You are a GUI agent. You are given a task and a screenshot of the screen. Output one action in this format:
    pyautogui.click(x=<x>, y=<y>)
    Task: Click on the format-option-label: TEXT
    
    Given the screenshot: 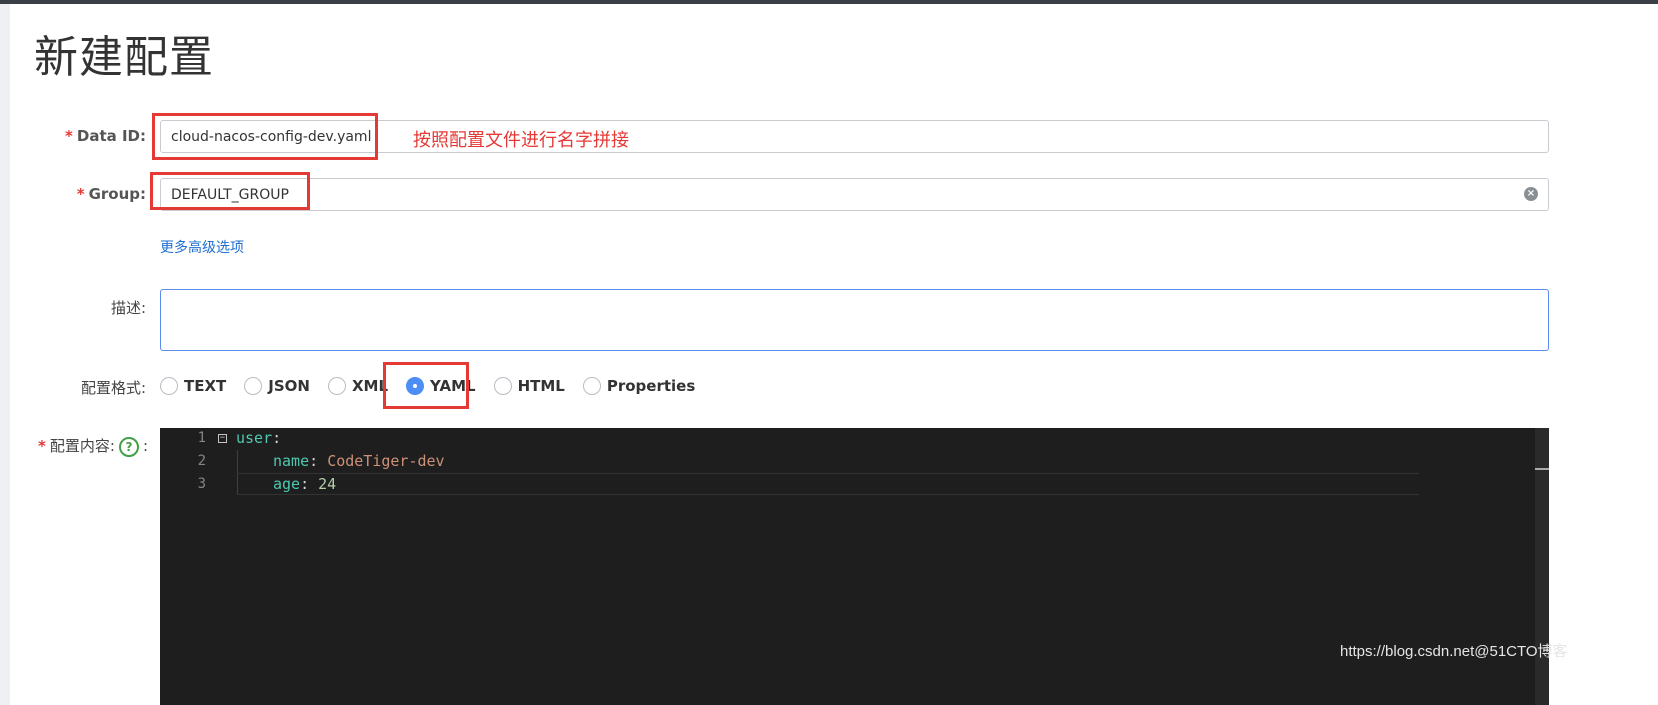 What is the action you would take?
    pyautogui.click(x=205, y=386)
    